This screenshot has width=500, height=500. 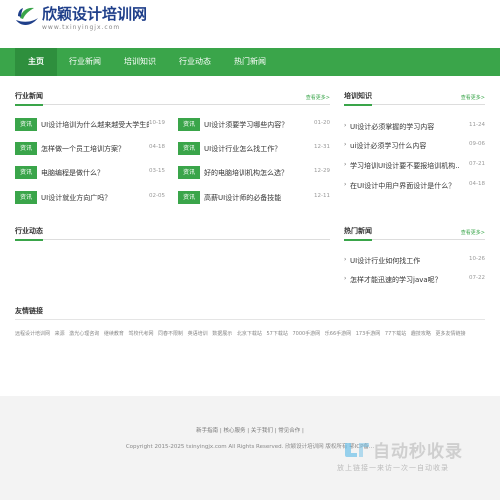 I want to click on nav-item-industry-trends: 行业动态, so click(x=195, y=62).